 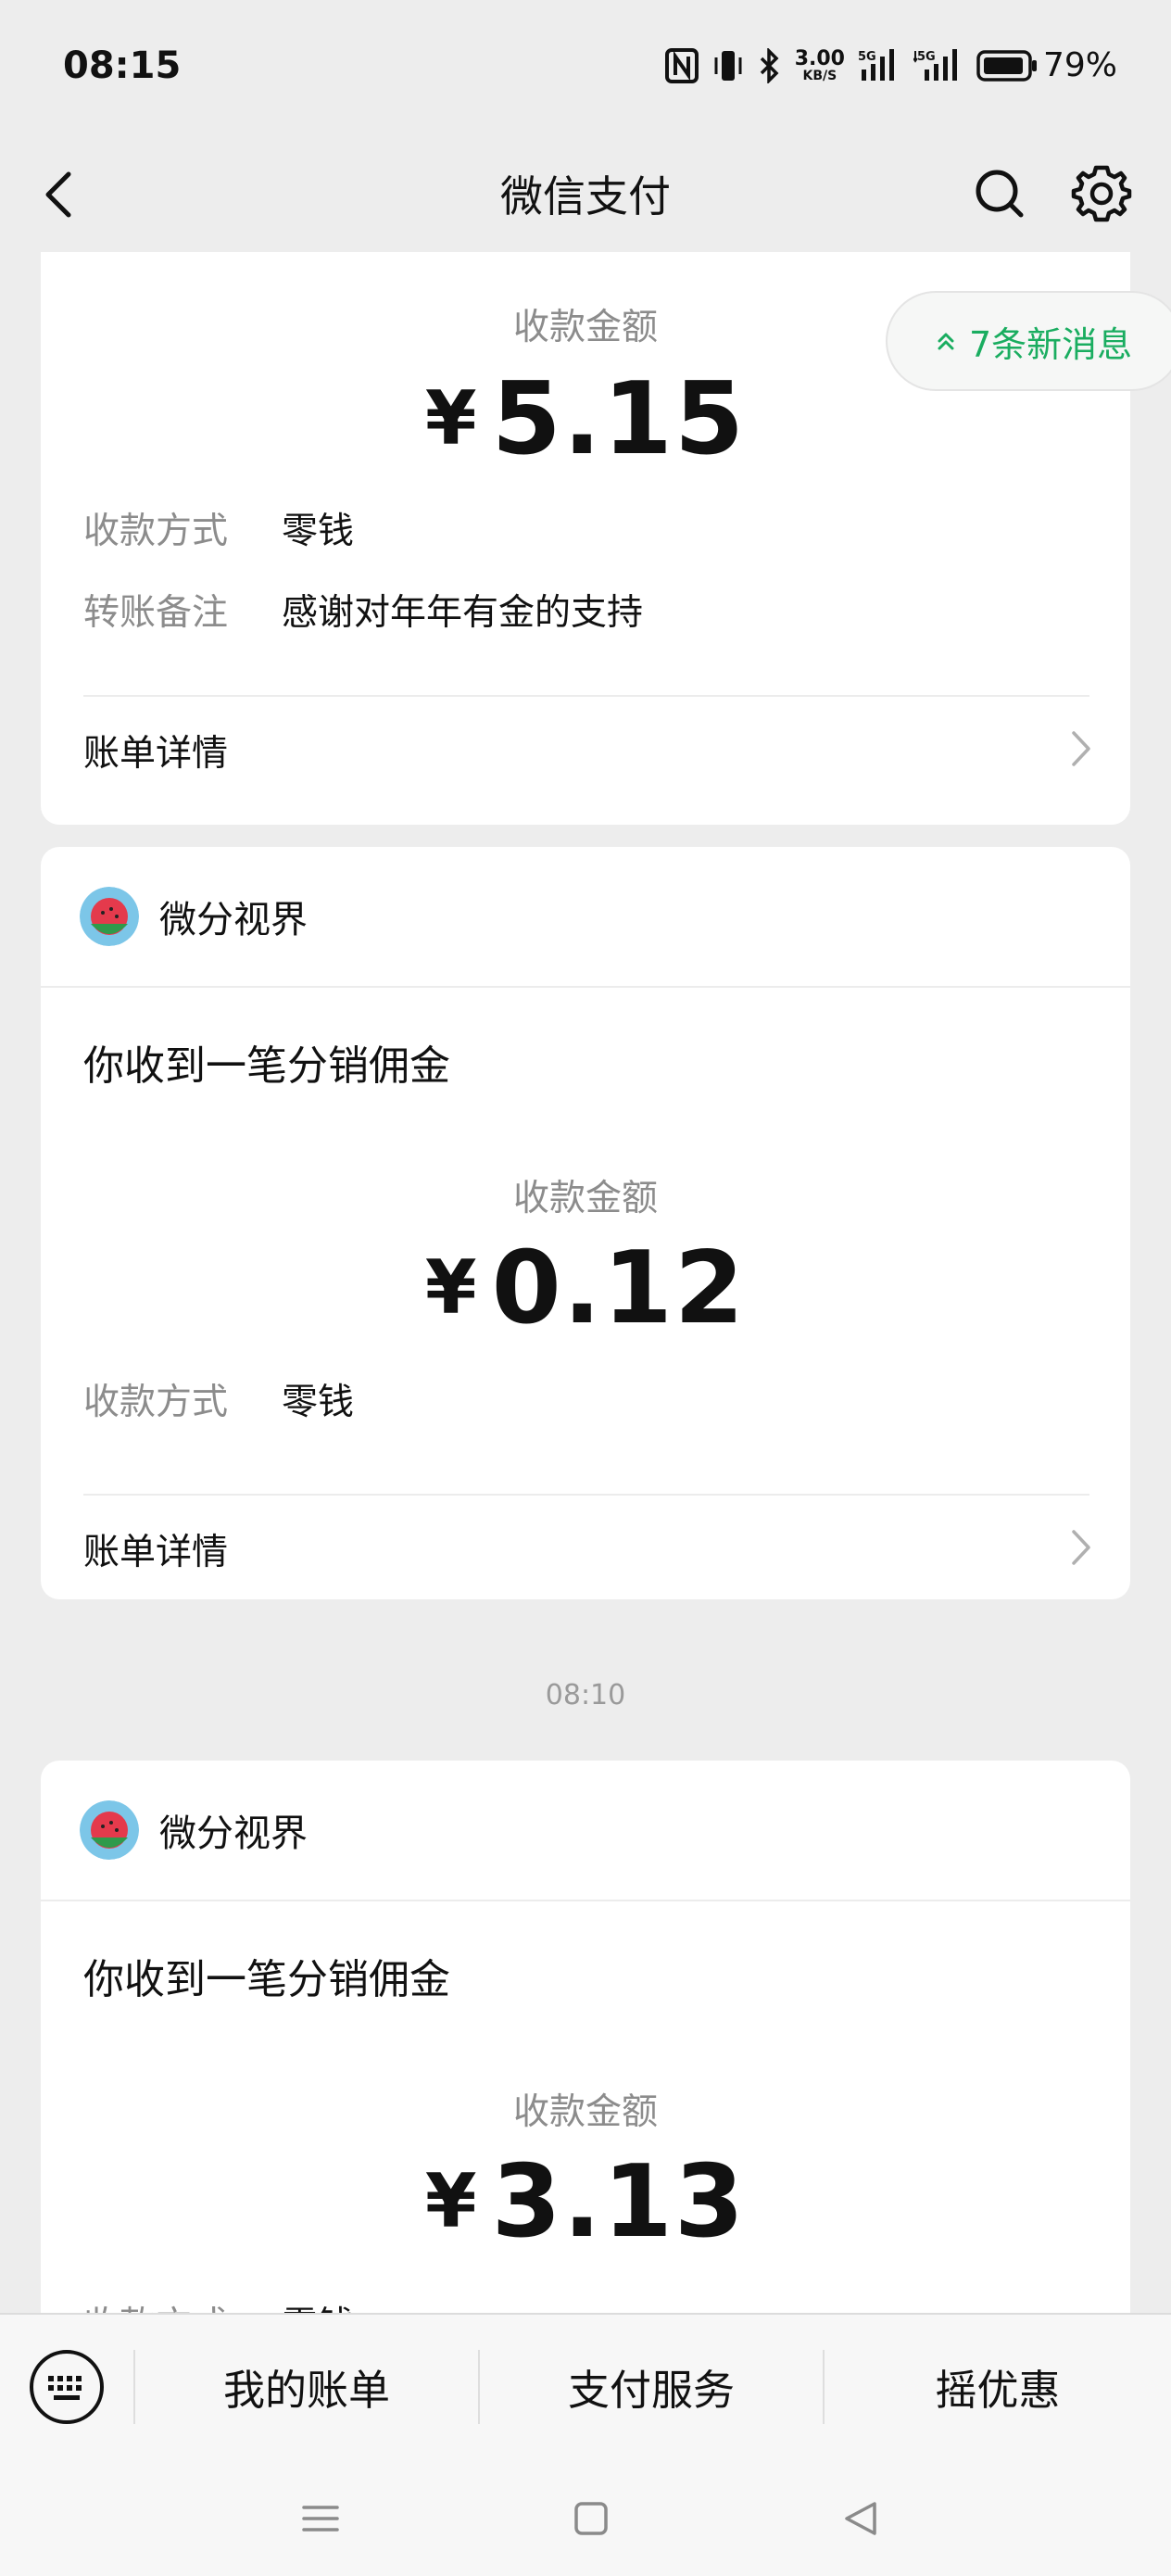 I want to click on status-icons: 3.00 KB/S 5G 5G 79%, so click(x=891, y=65).